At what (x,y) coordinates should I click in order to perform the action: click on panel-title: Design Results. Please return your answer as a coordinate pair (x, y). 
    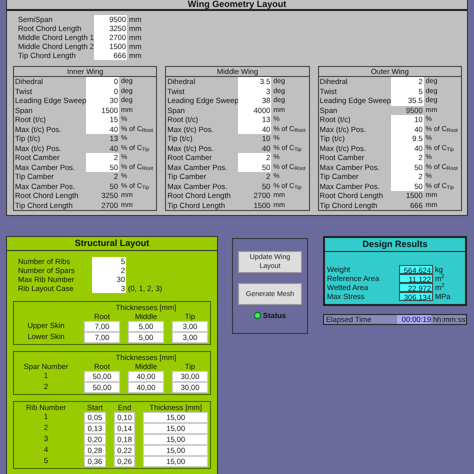
    Looking at the image, I should click on (395, 245).